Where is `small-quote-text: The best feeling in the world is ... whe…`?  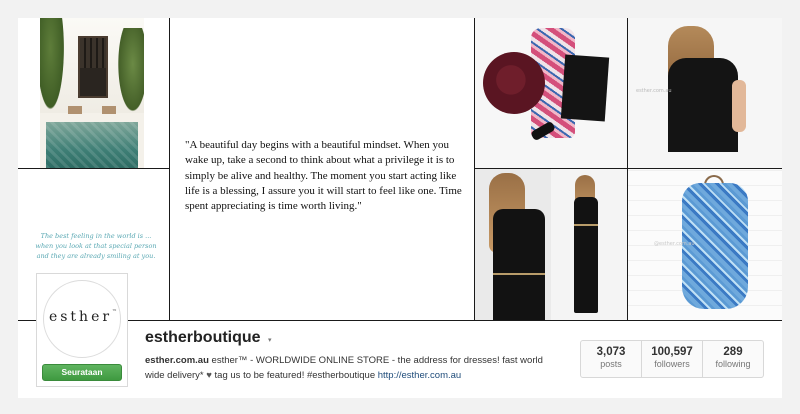
small-quote-text: The best feeling in the world is ... whe… is located at coordinates (96, 246).